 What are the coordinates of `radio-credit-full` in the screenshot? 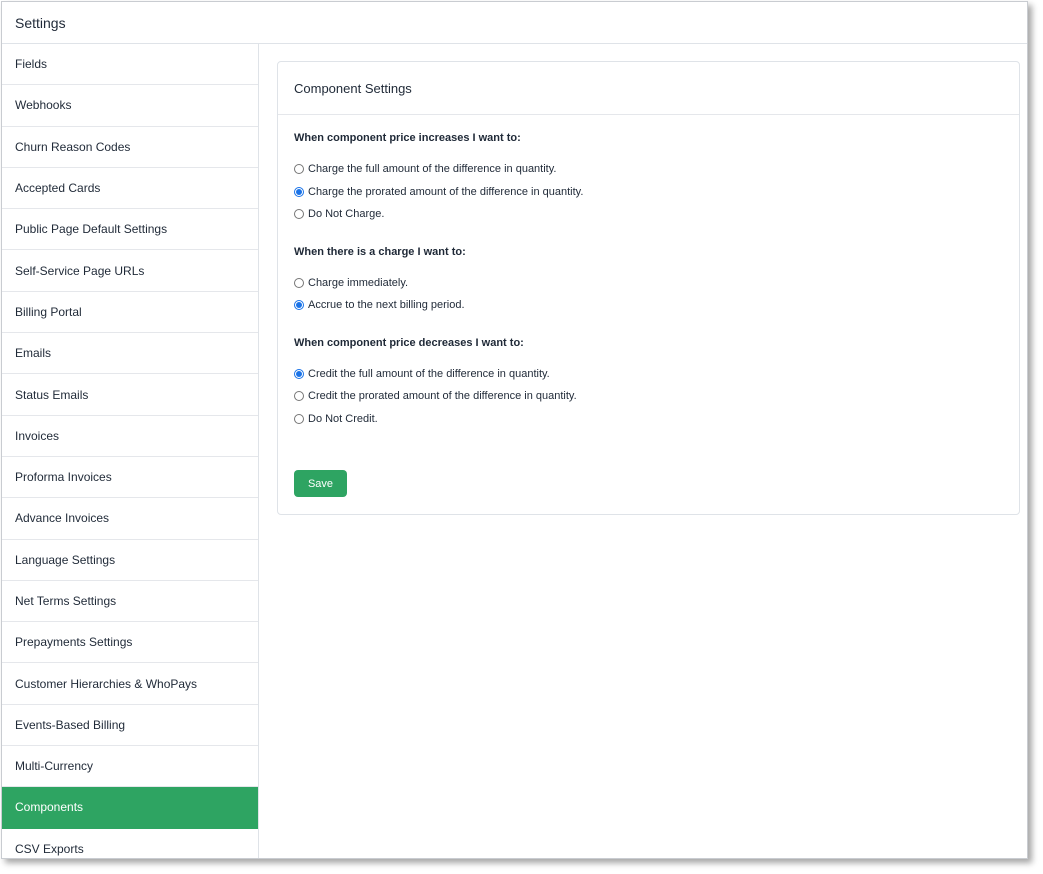 It's located at (299, 373).